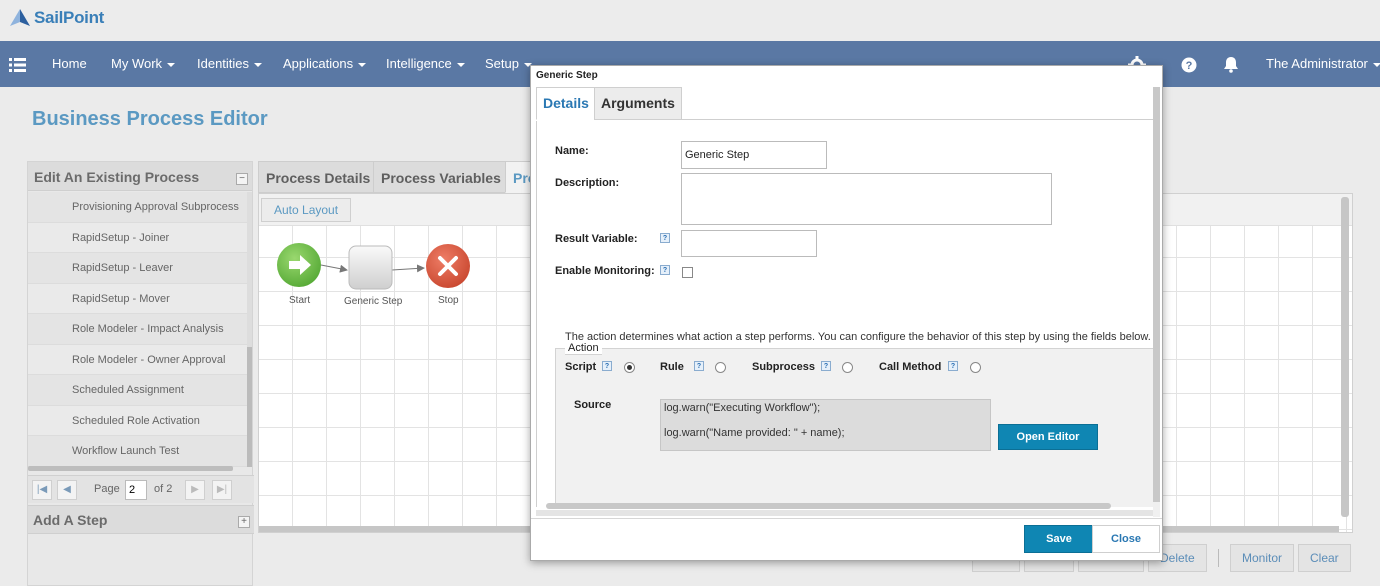 This screenshot has width=1380, height=586. Describe the element at coordinates (107, 489) in the screenshot. I see `page-label: Page` at that location.